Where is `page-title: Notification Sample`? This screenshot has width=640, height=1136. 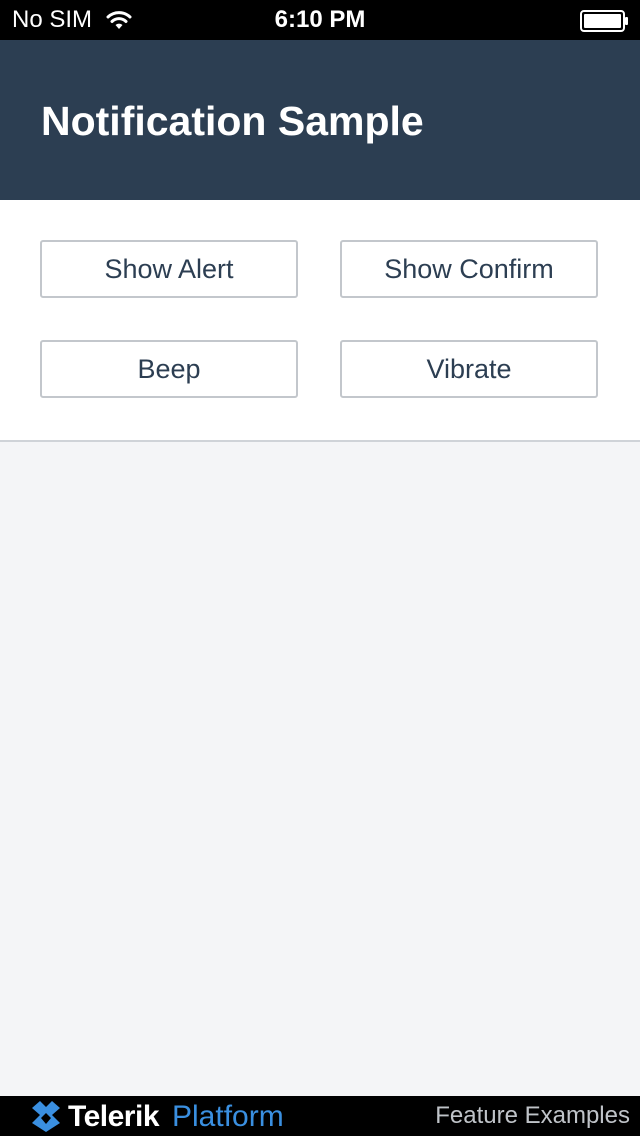 page-title: Notification Sample is located at coordinates (232, 121).